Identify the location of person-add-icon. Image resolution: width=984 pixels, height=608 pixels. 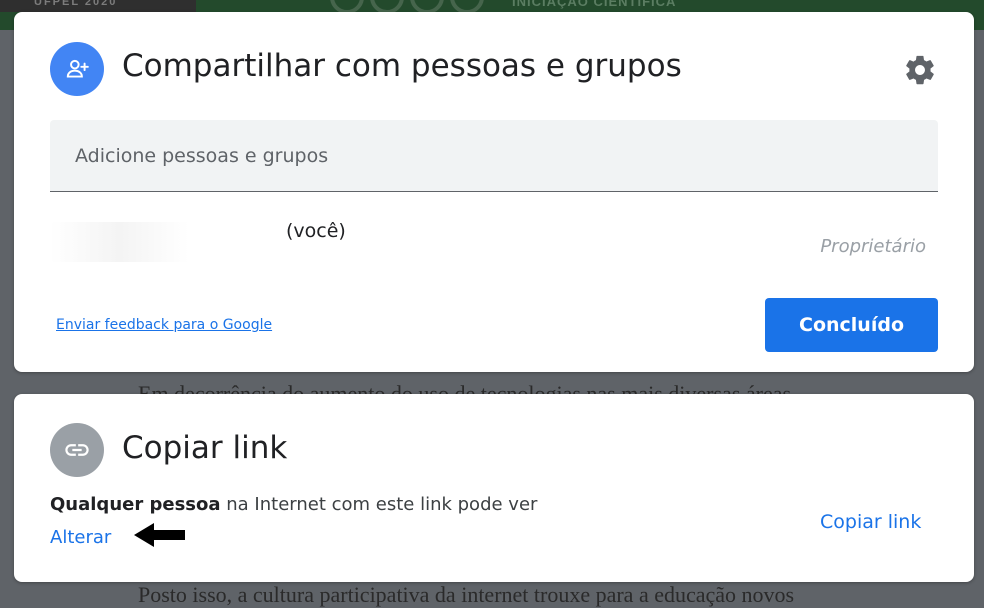
(77, 69).